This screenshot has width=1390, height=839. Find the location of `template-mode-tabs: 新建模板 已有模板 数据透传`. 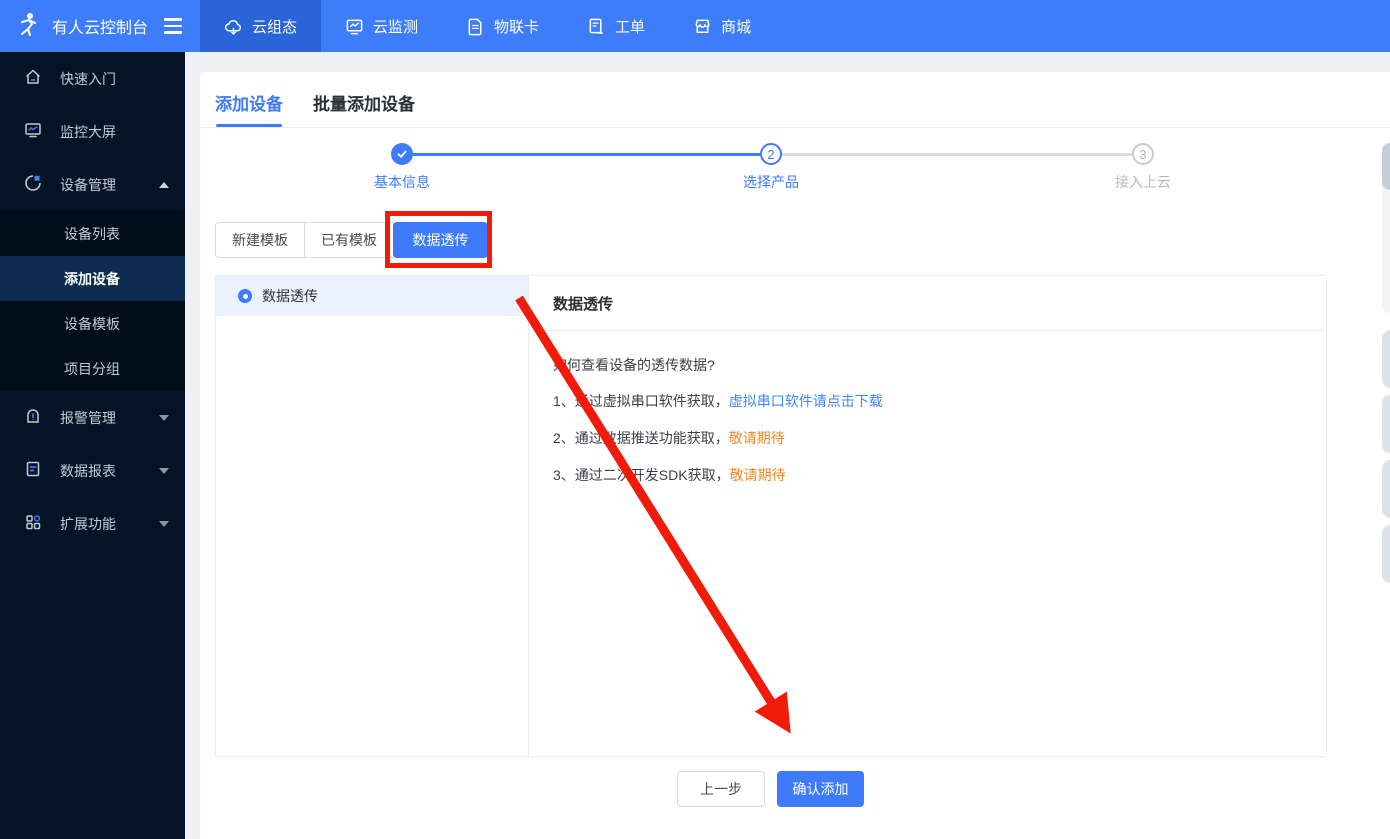

template-mode-tabs: 新建模板 已有模板 数据透传 is located at coordinates (351, 240).